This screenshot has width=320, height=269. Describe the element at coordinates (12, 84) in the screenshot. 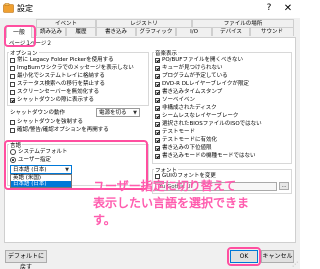

I see `status-checkbox` at that location.